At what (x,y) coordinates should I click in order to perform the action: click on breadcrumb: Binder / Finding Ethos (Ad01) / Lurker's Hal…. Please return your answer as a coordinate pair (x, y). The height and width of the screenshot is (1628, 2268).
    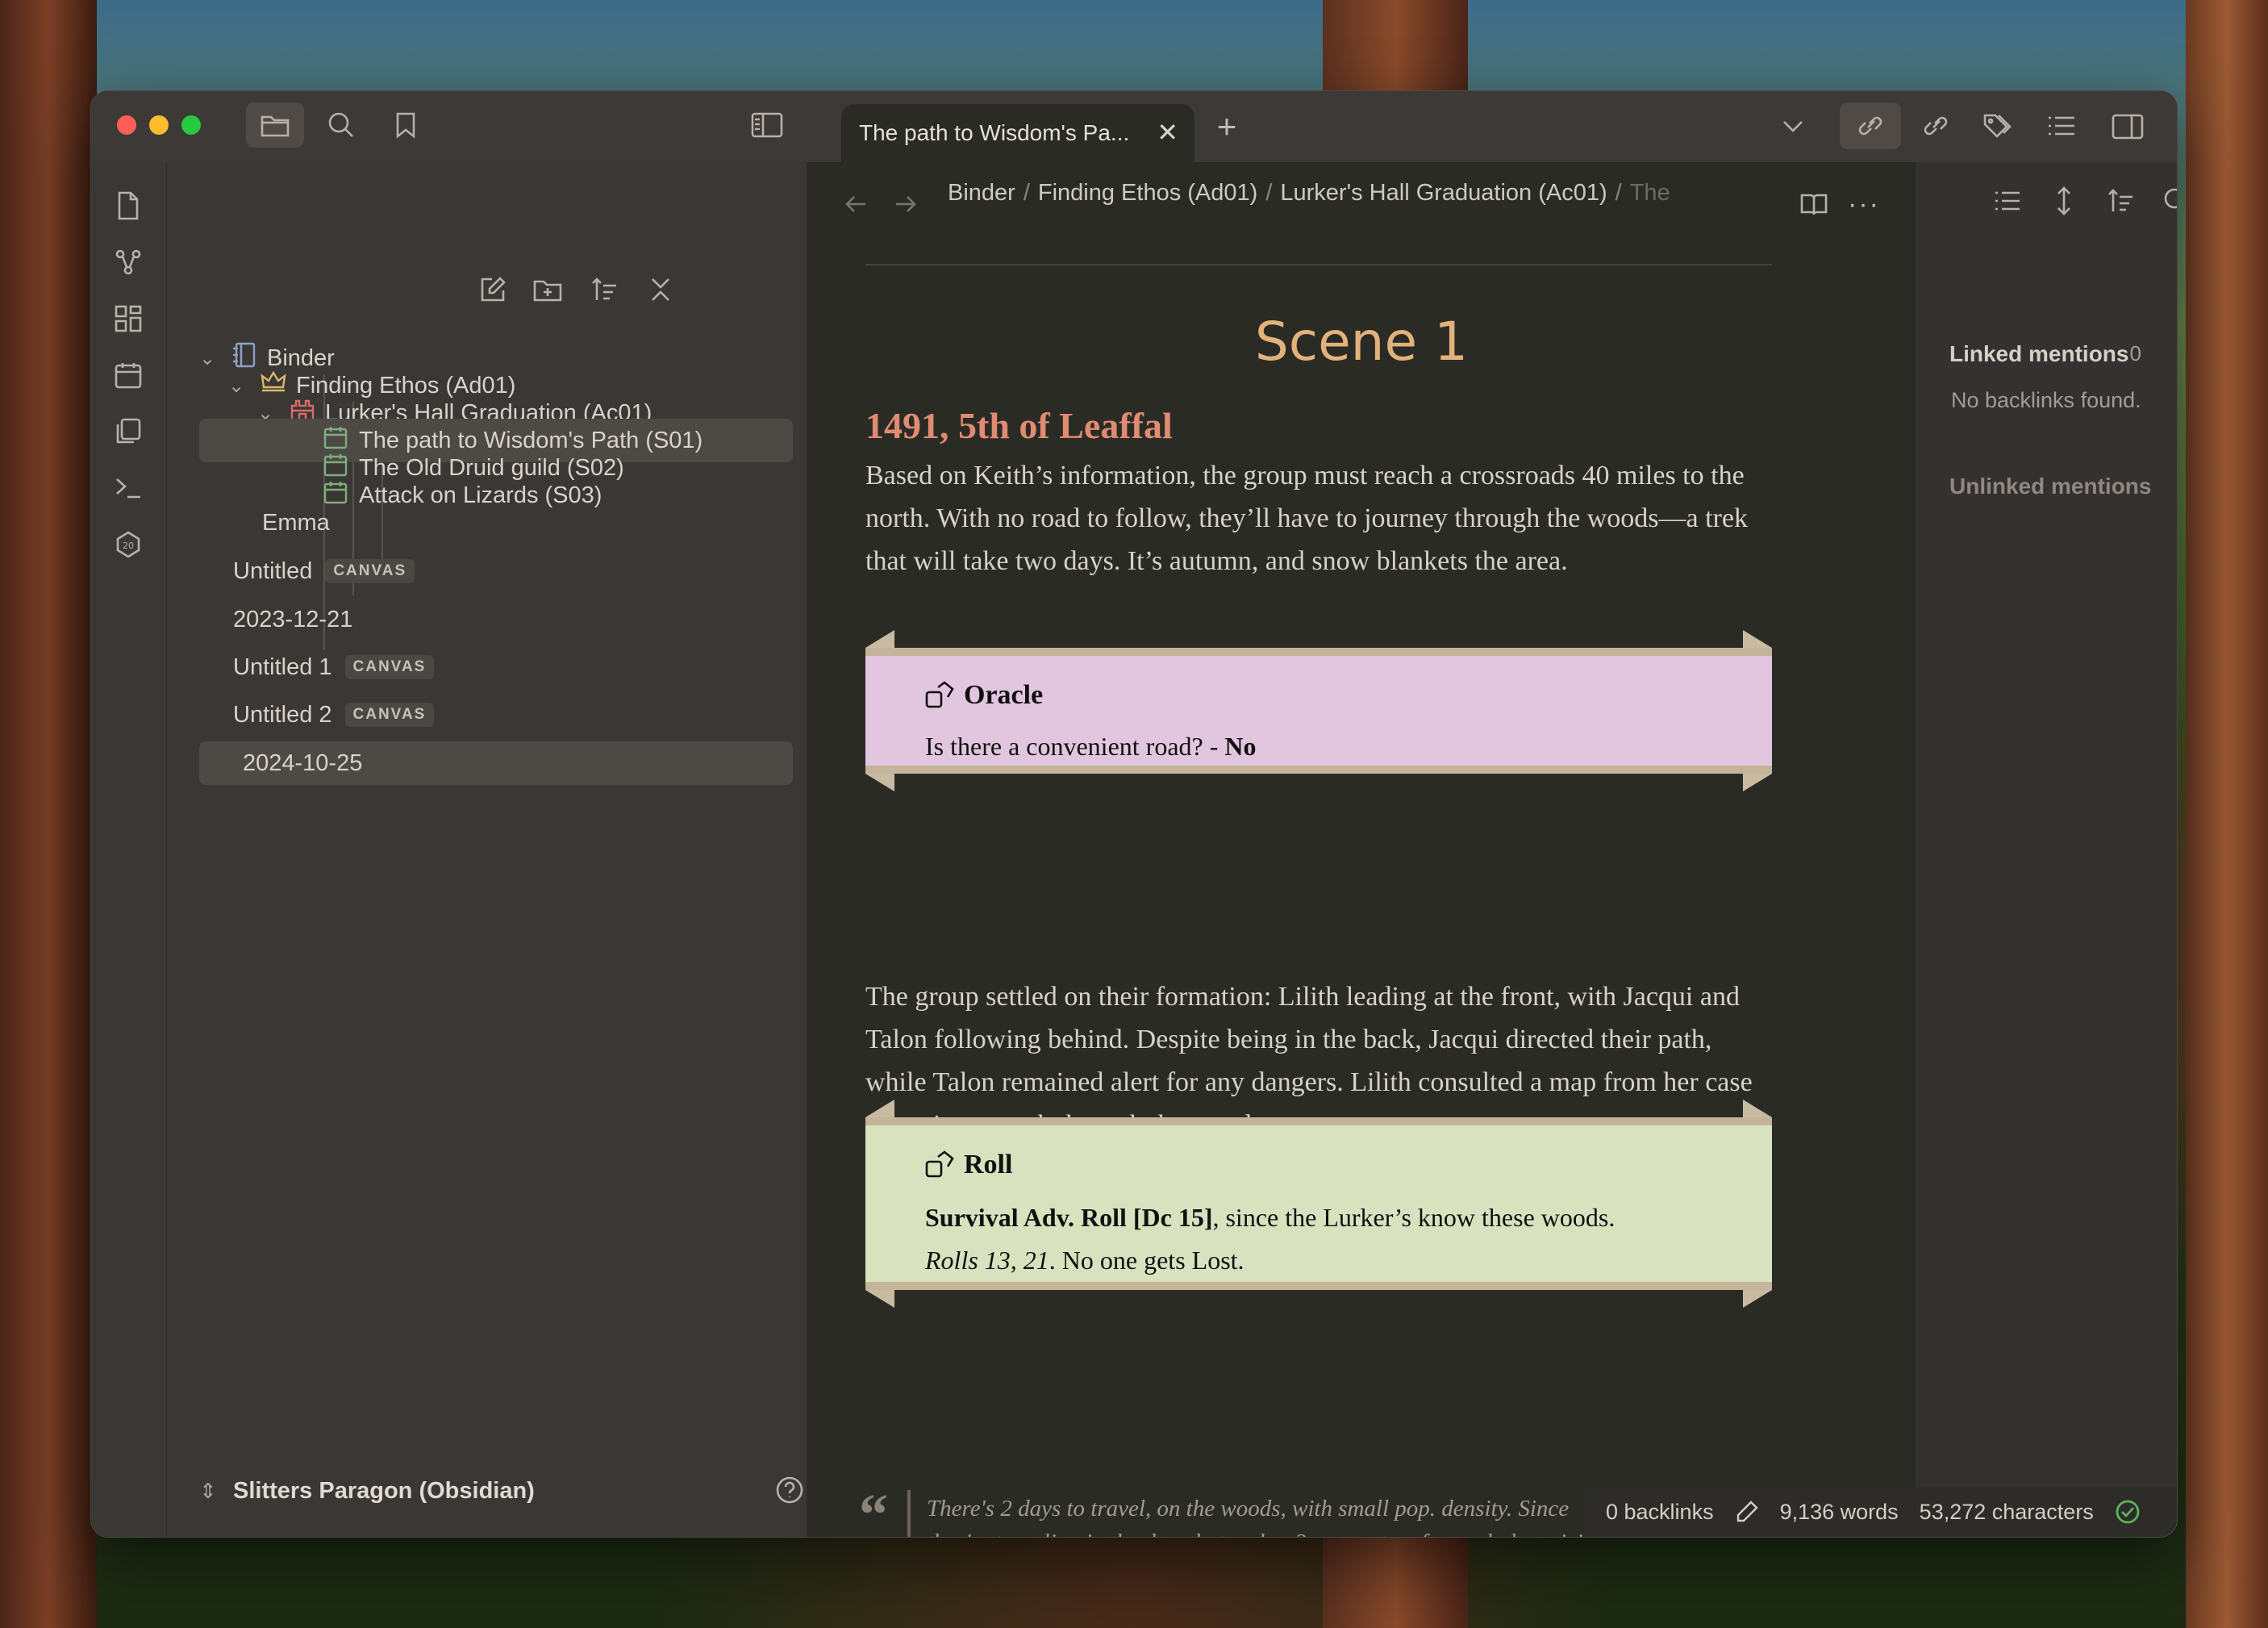
    Looking at the image, I should click on (1309, 193).